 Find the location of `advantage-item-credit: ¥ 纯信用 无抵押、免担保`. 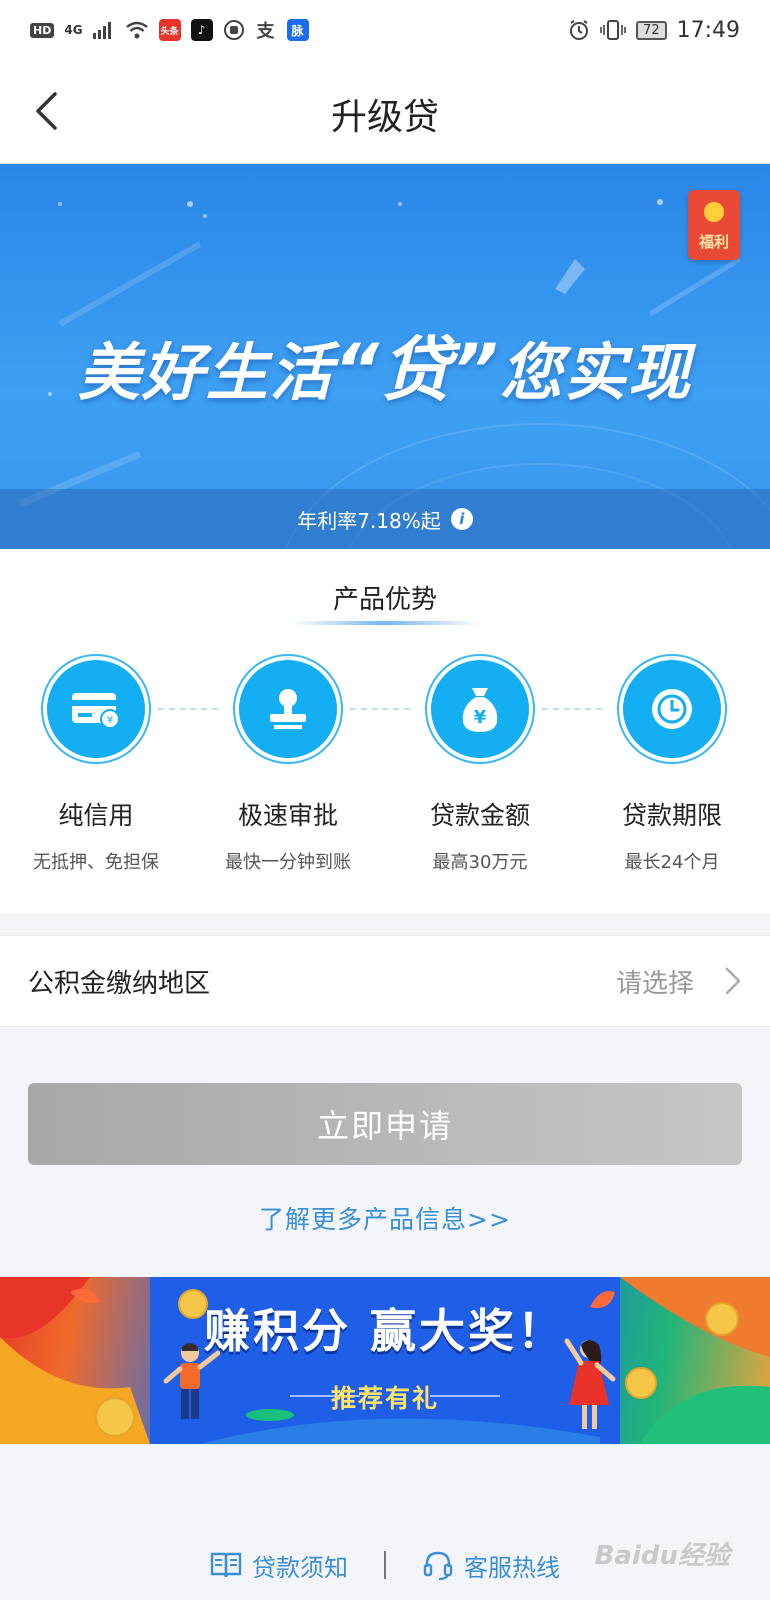

advantage-item-credit: ¥ 纯信用 无抵押、免担保 is located at coordinates (96, 764).